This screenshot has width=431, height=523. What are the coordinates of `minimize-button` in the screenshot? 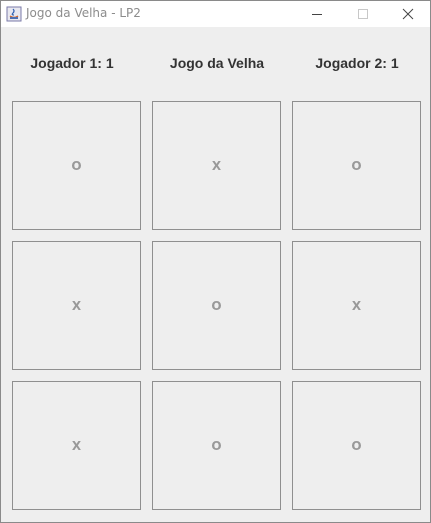 It's located at (317, 14).